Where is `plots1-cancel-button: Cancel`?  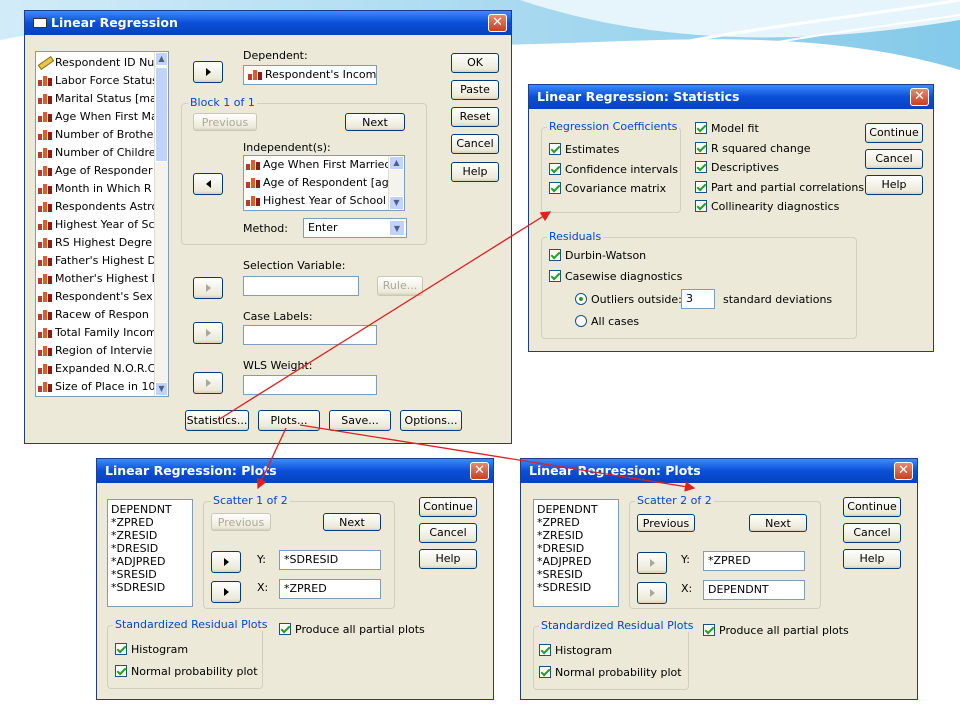
plots1-cancel-button: Cancel is located at coordinates (448, 533).